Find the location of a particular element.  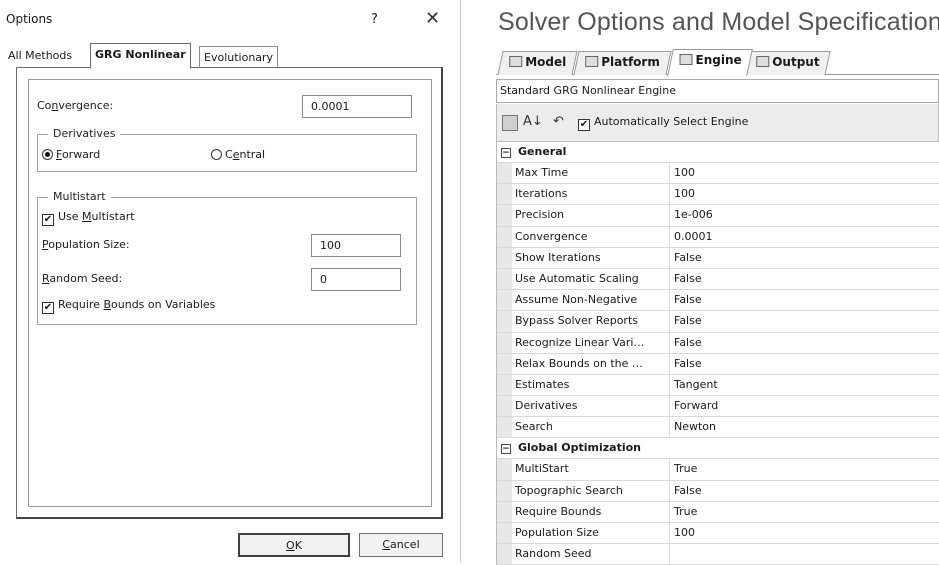

cancel-button: Cancel is located at coordinates (401, 545).